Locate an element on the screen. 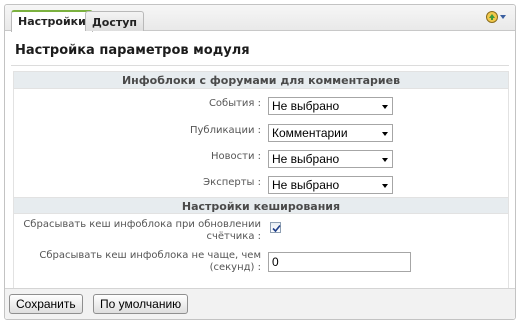 Image resolution: width=520 pixels, height=324 pixels. min-interval-label-line1: Сбрасывать кеш инфоблока не чаще, чем is located at coordinates (150, 255).